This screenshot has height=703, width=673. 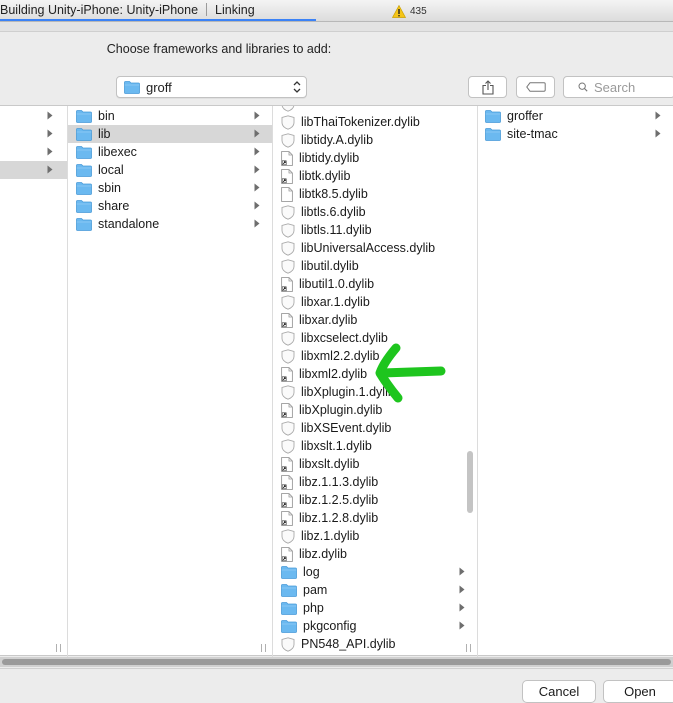 What do you see at coordinates (375, 266) in the screenshot?
I see `list-item: libutil.dylib` at bounding box center [375, 266].